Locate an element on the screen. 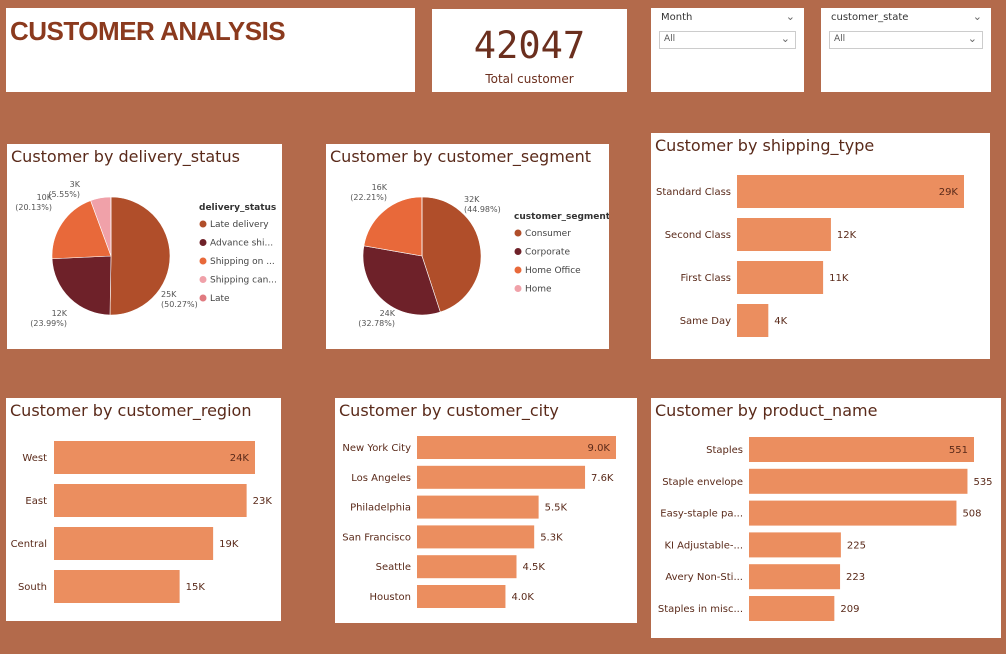 The height and width of the screenshot is (654, 1006). data-label: 24K is located at coordinates (240, 458).